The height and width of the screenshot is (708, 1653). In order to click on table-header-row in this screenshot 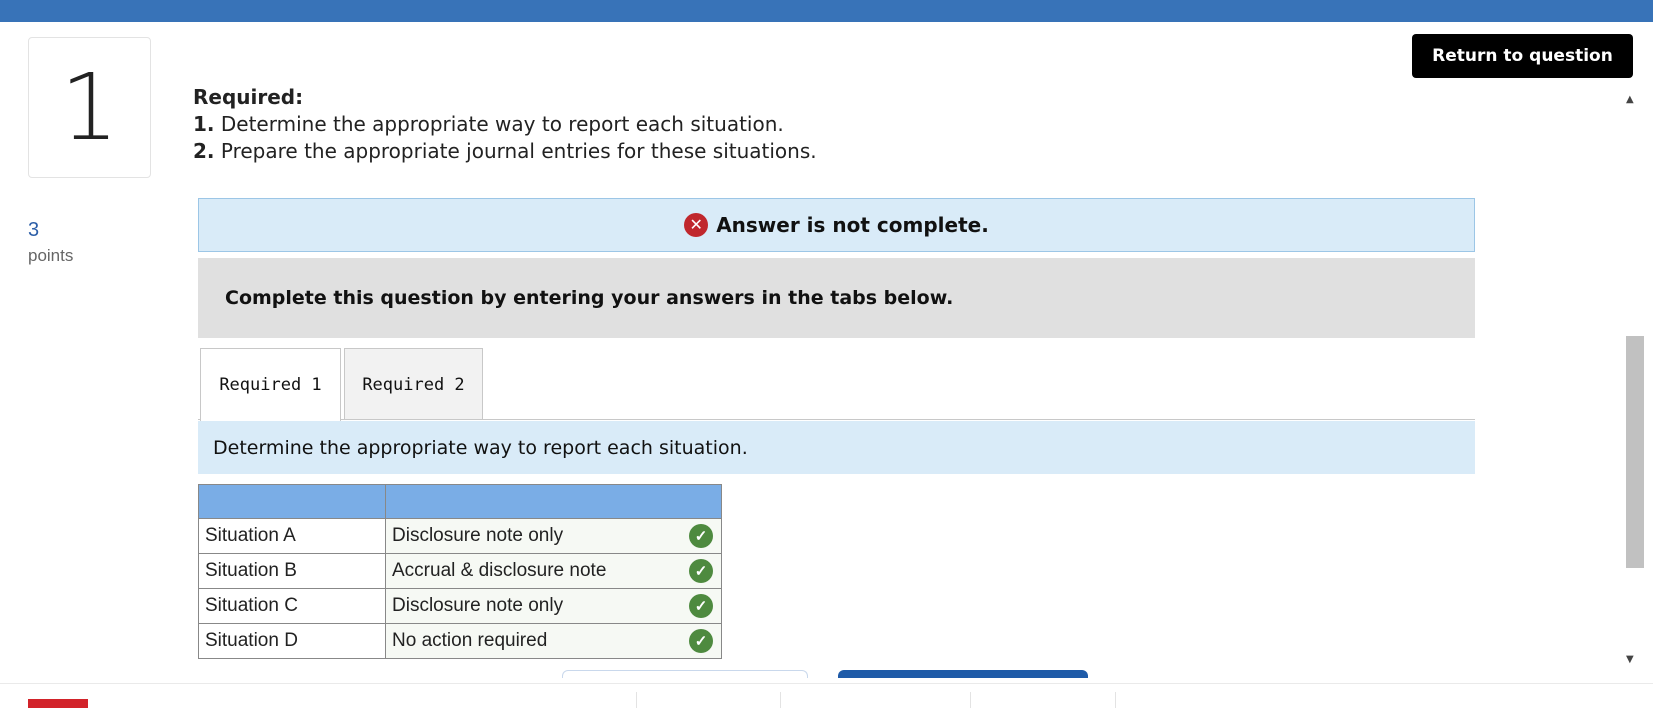, I will do `click(460, 501)`.